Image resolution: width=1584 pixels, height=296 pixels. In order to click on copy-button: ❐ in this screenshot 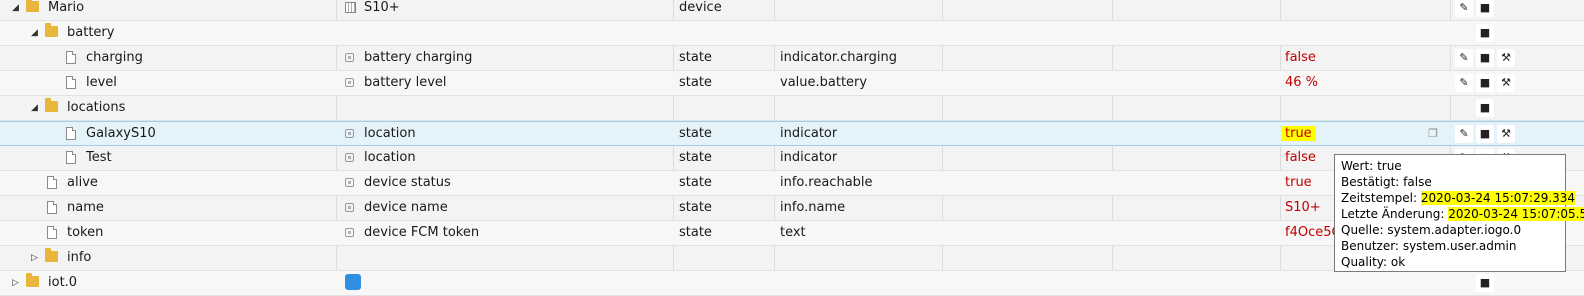, I will do `click(1433, 134)`.